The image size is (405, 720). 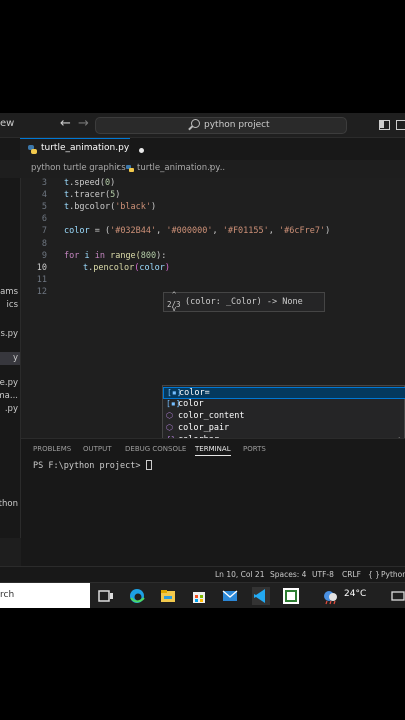 What do you see at coordinates (199, 596) in the screenshot?
I see `microsoft-store-icon` at bounding box center [199, 596].